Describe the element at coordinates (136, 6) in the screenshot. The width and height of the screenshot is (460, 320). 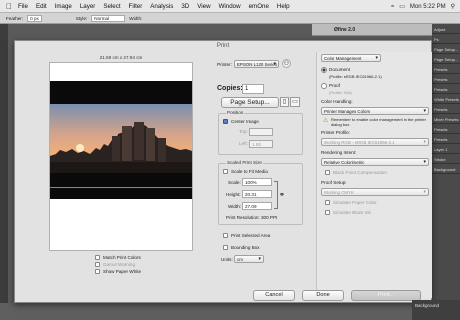
I see `menu-filter: Filter` at that location.